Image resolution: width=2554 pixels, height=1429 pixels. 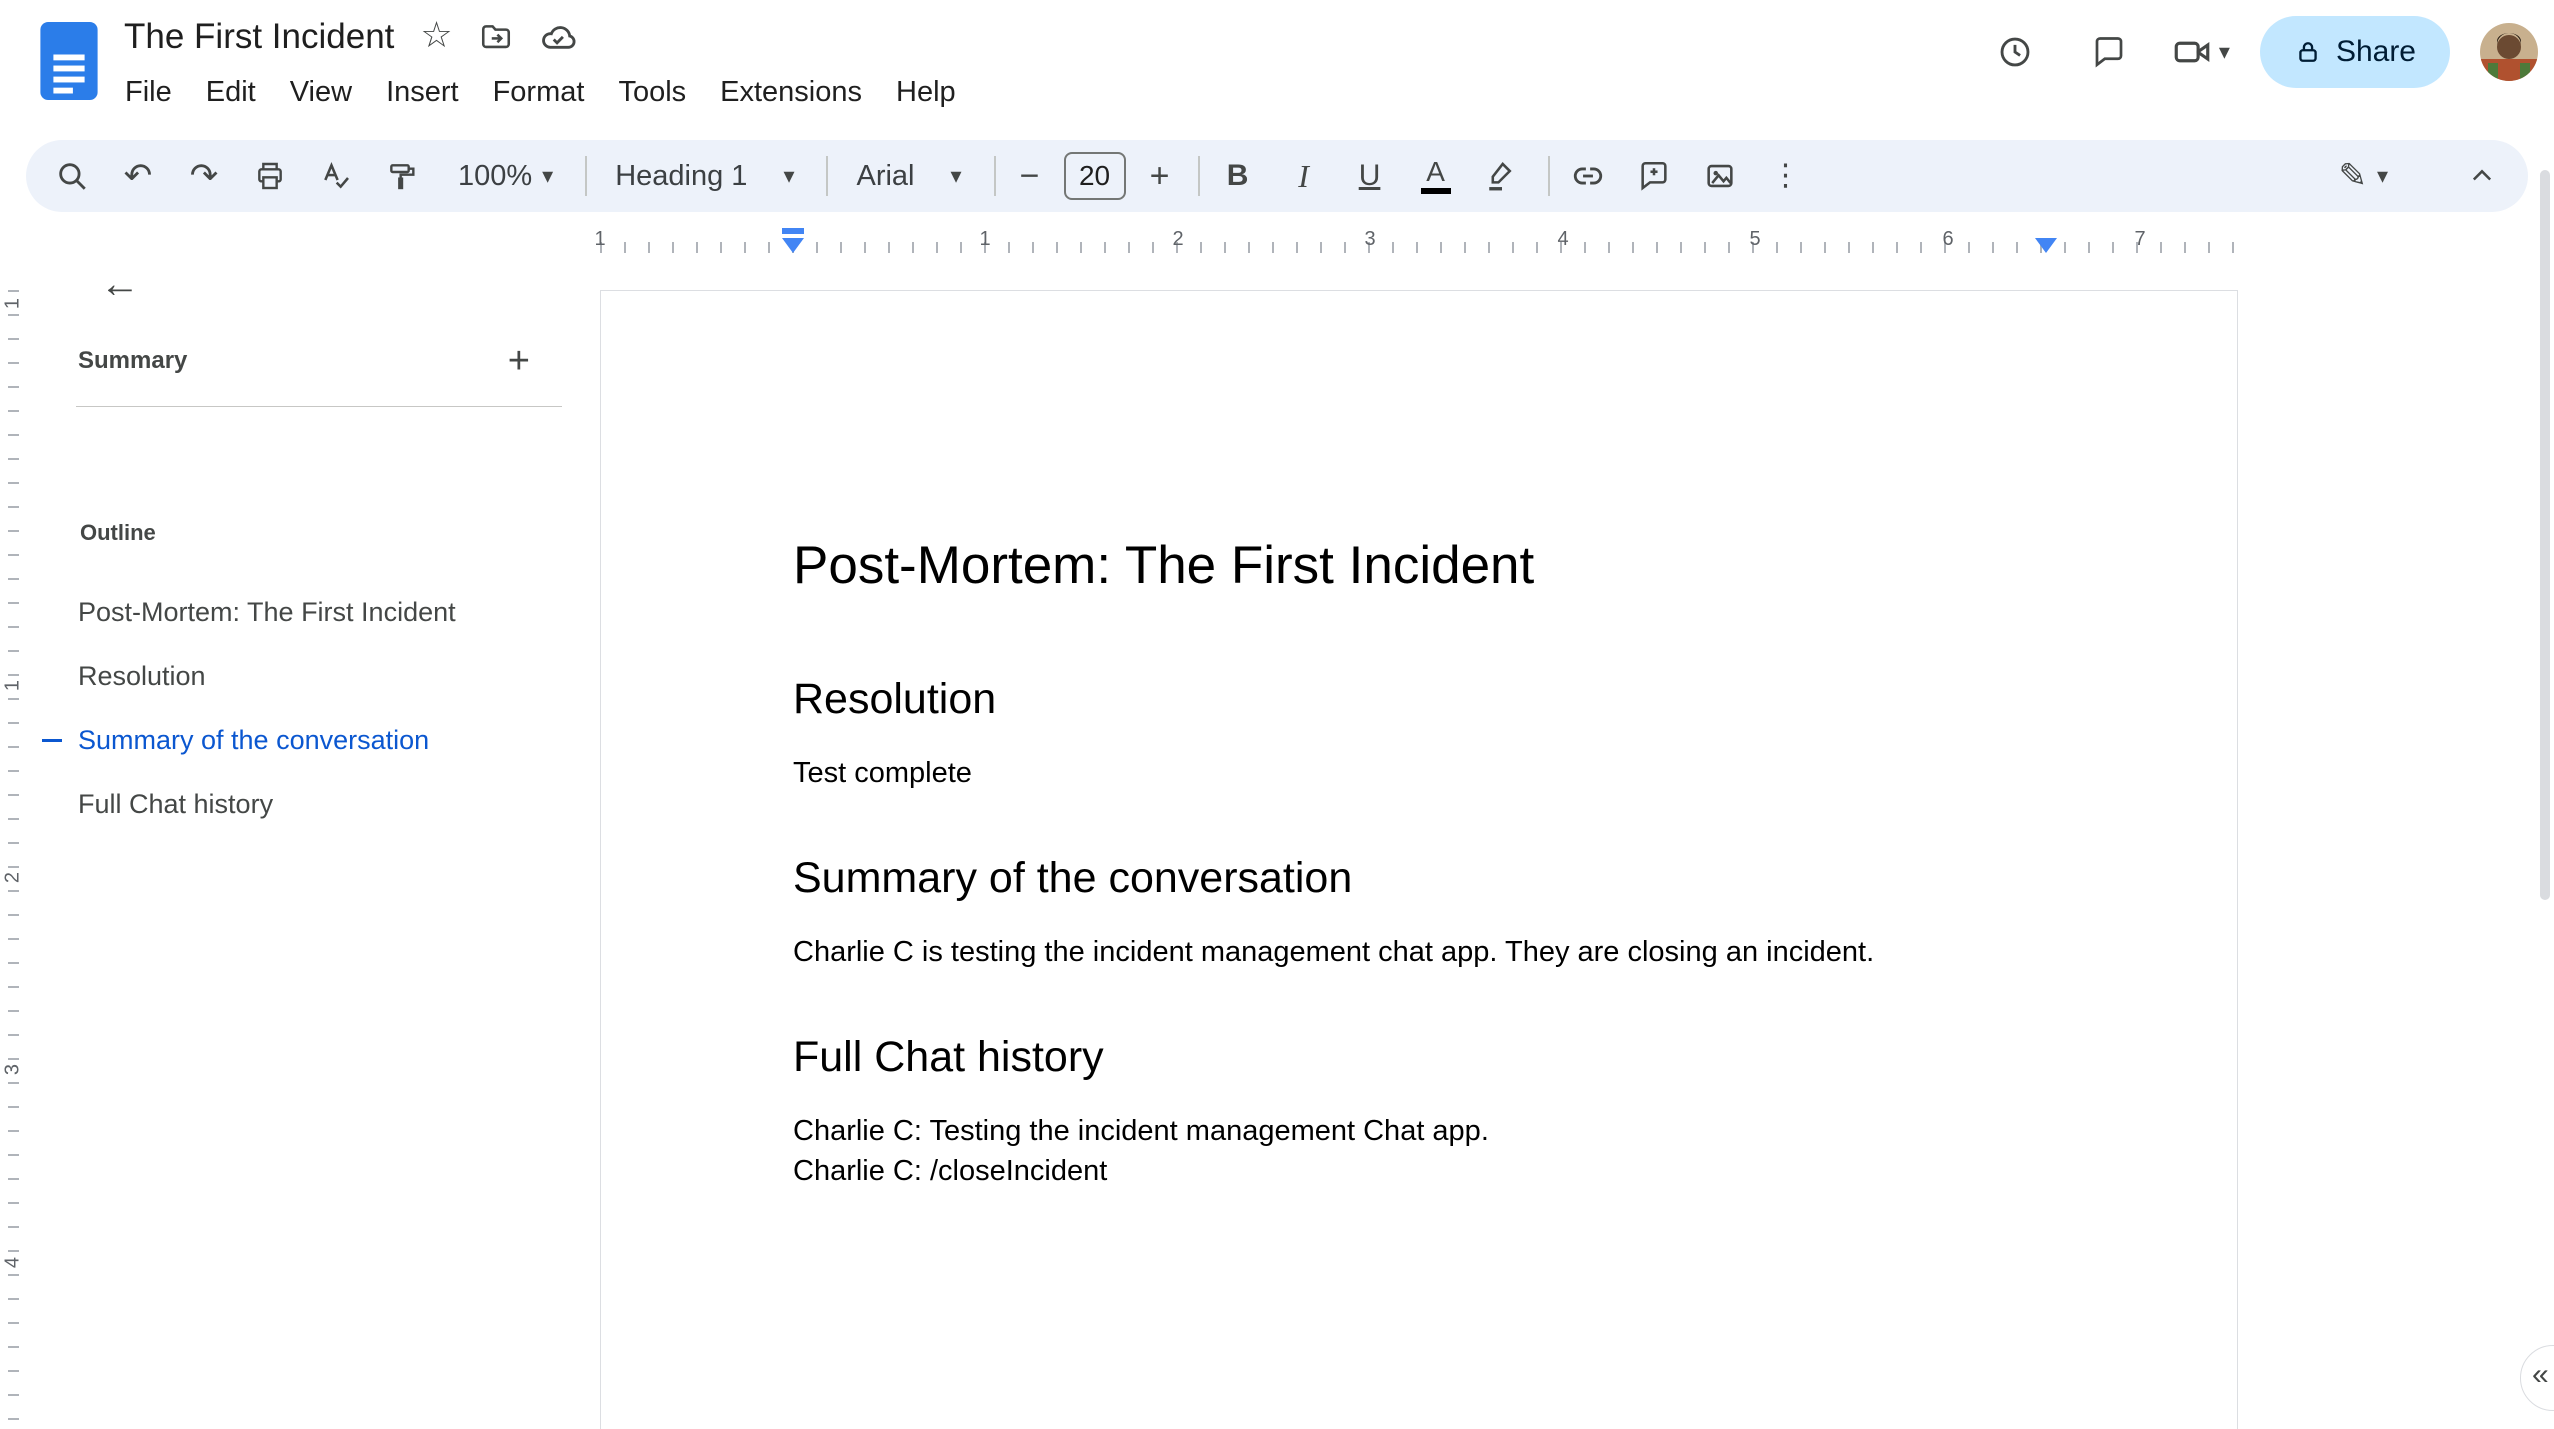 I want to click on active-indicator, so click(x=52, y=740).